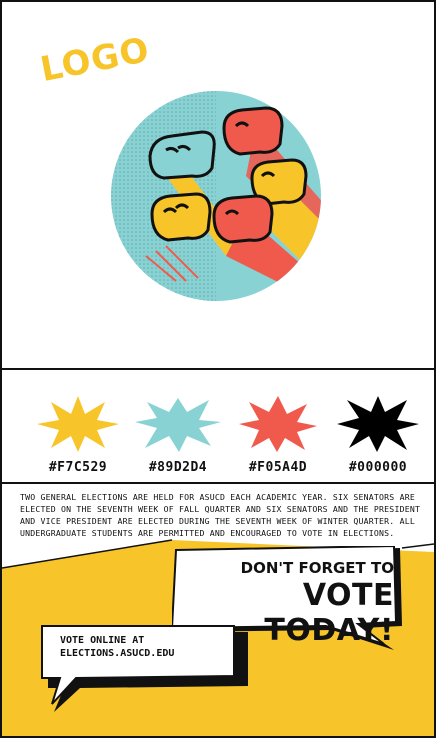 Image resolution: width=436 pixels, height=738 pixels. I want to click on fist-red-top, so click(253, 131).